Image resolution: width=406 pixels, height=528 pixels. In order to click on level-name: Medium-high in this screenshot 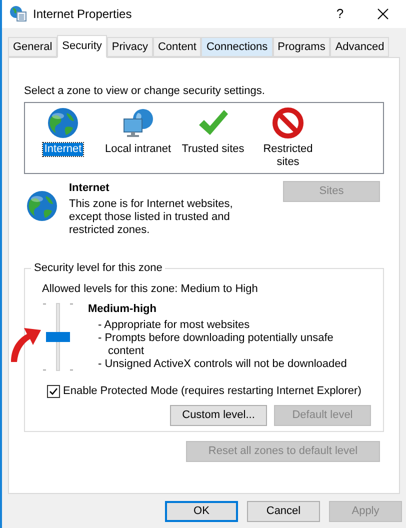, I will do `click(123, 309)`.